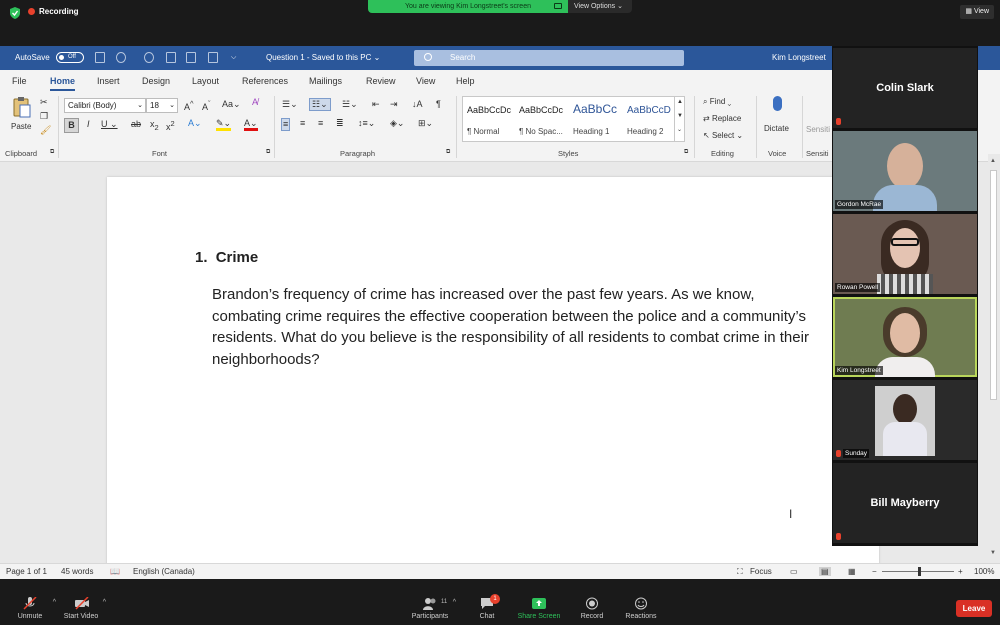  What do you see at coordinates (154, 125) in the screenshot?
I see `subscript-button: x2` at bounding box center [154, 125].